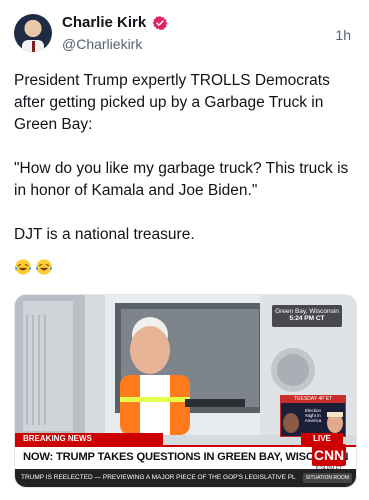 The height and width of the screenshot is (500, 369). I want to click on verified-badge-icon, so click(160, 22).